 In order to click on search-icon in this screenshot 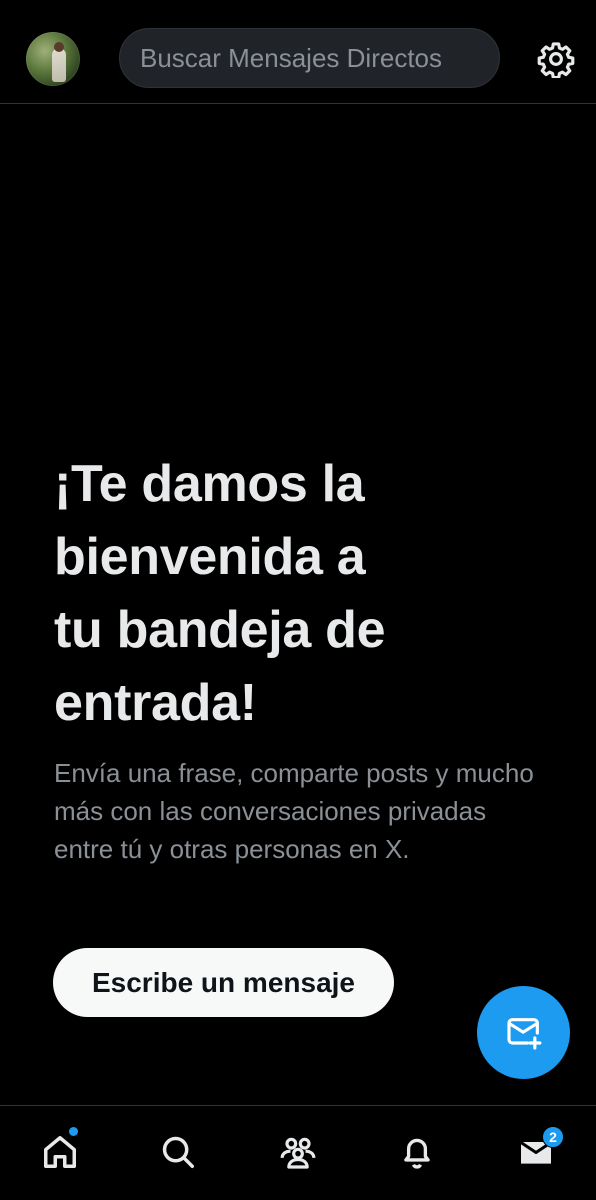, I will do `click(178, 1152)`.